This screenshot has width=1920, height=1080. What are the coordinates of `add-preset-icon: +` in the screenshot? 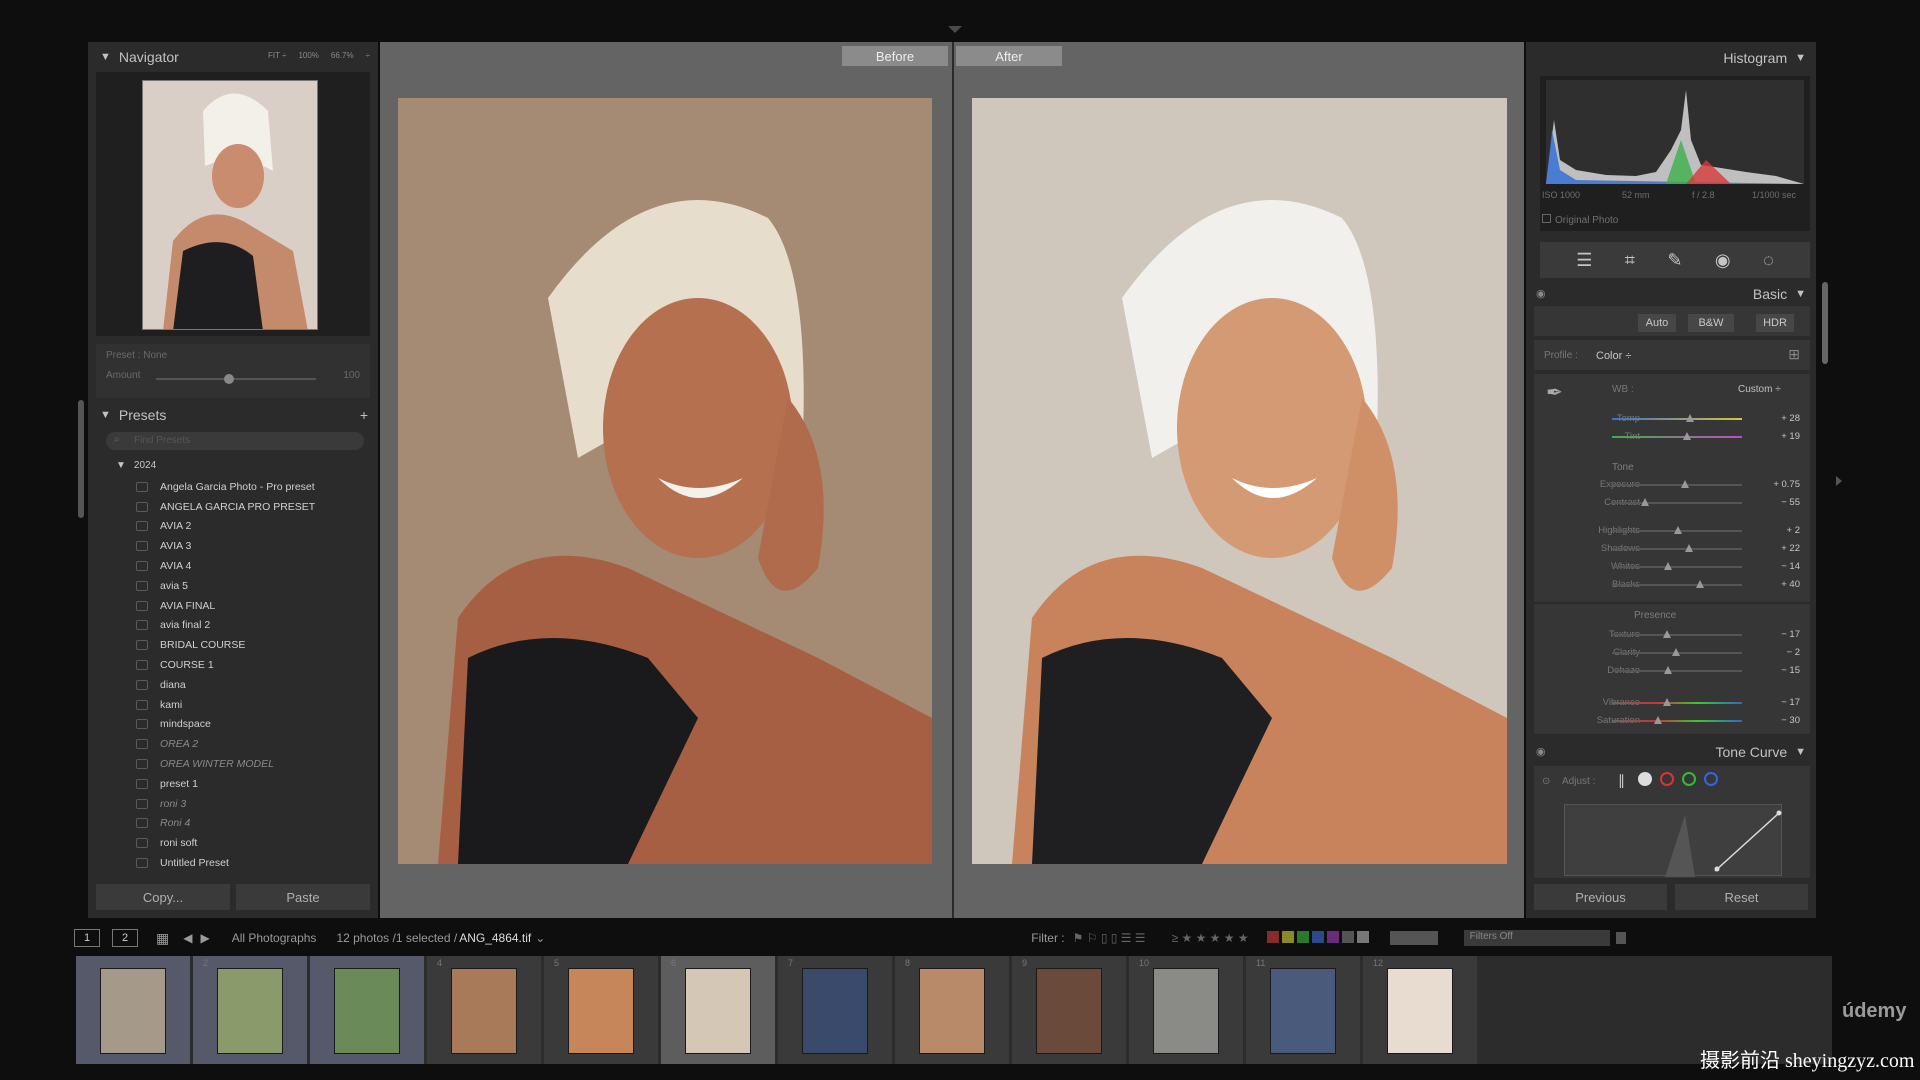 It's located at (364, 415).